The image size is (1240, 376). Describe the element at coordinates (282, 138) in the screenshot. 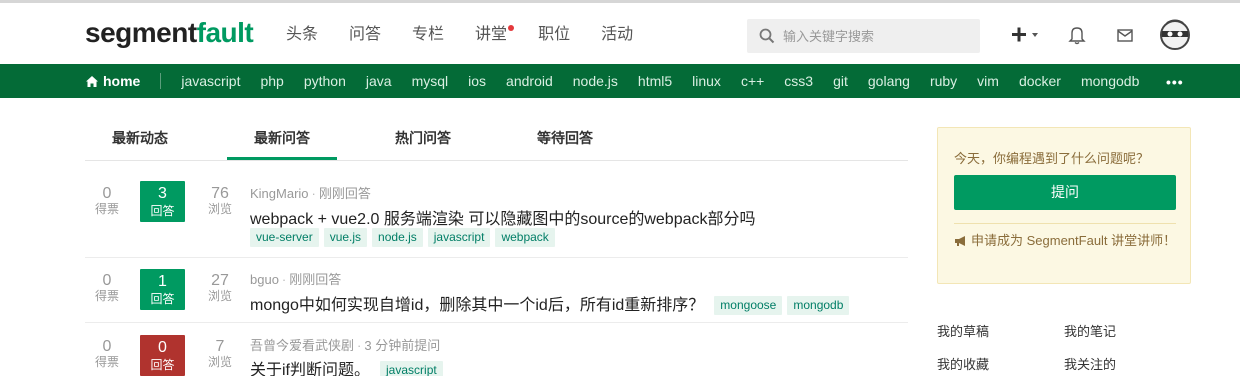

I see `tab-latest-answers: 最新问答` at that location.